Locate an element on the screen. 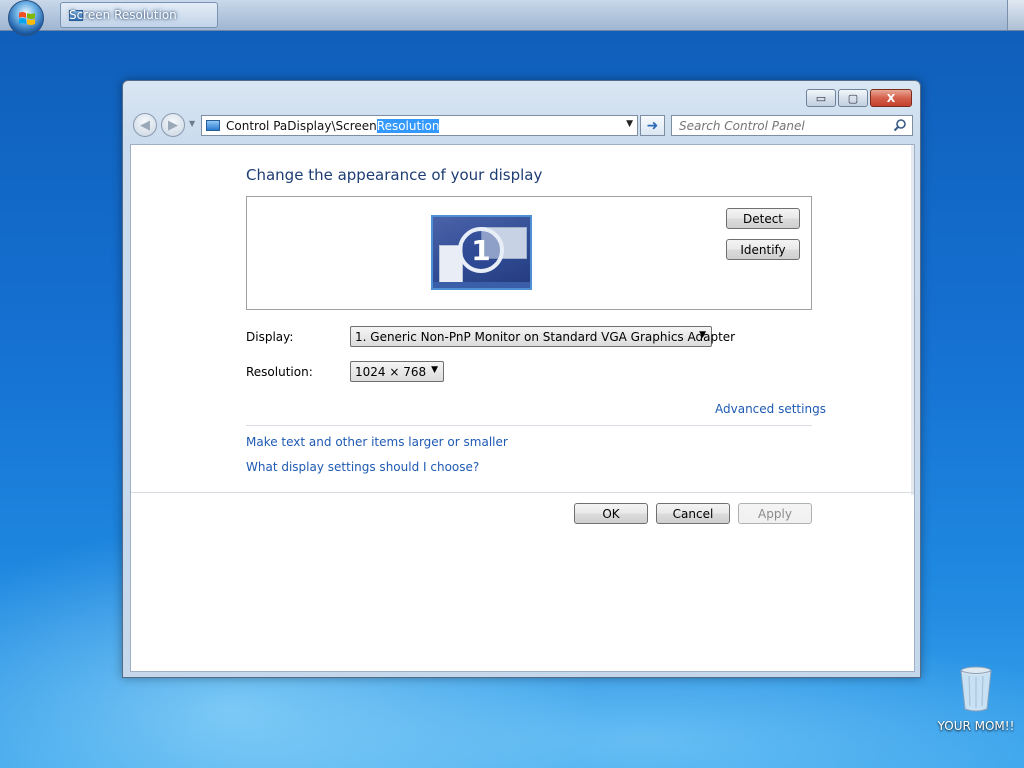 This screenshot has width=1024, height=768. back-arrow-icon: ◀ is located at coordinates (145, 125).